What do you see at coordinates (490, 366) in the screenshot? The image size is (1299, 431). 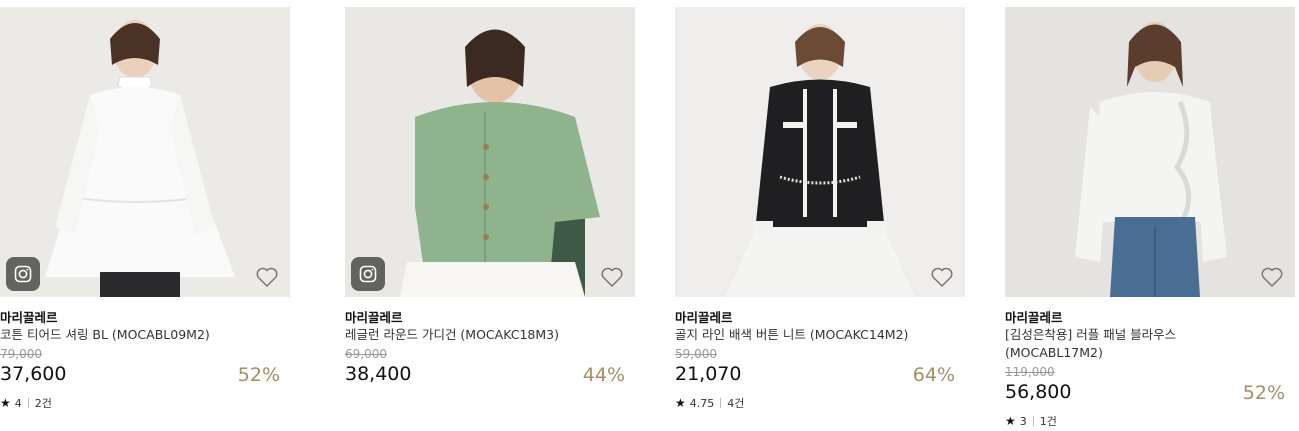 I see `price-row: 69,000 38,400 44%` at bounding box center [490, 366].